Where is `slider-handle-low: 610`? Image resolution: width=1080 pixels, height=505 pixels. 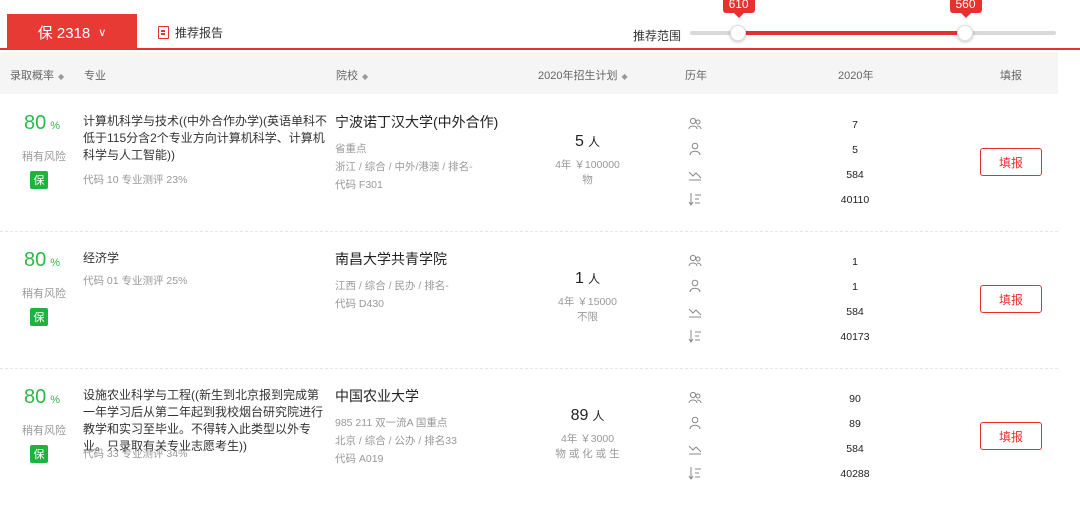 slider-handle-low: 610 is located at coordinates (738, 20).